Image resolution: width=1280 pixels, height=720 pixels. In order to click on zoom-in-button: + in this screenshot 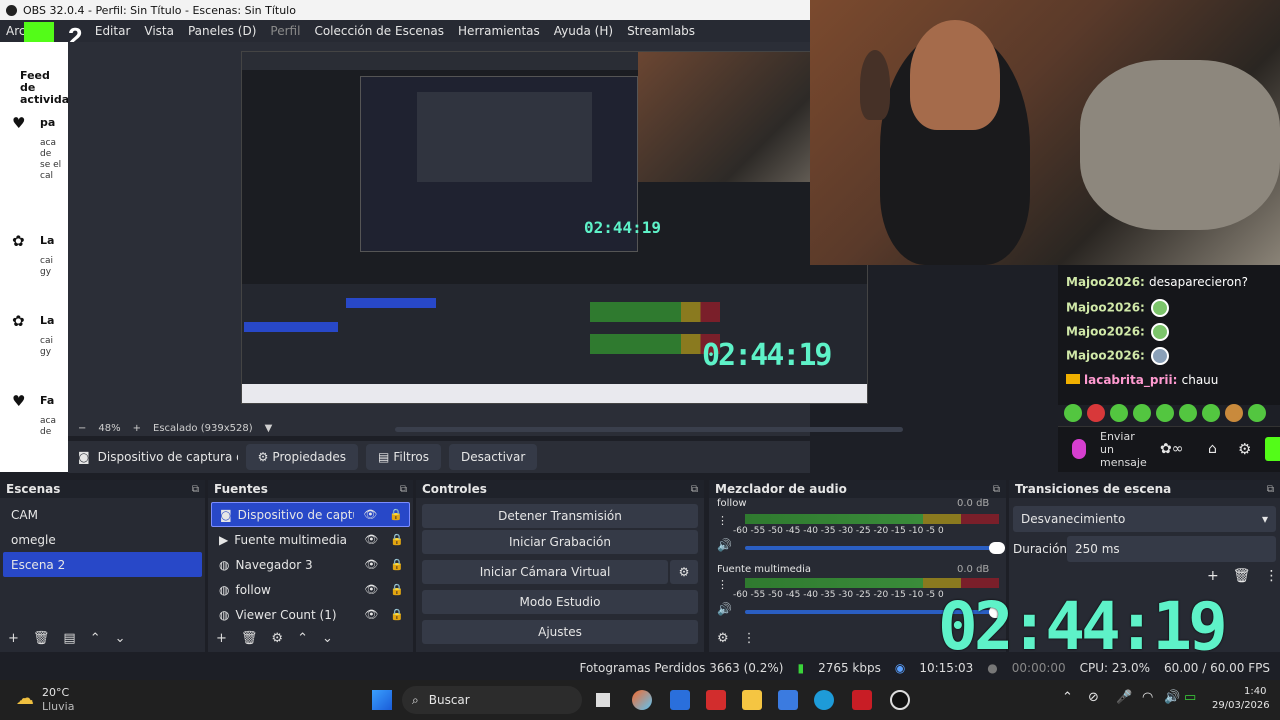, I will do `click(137, 428)`.